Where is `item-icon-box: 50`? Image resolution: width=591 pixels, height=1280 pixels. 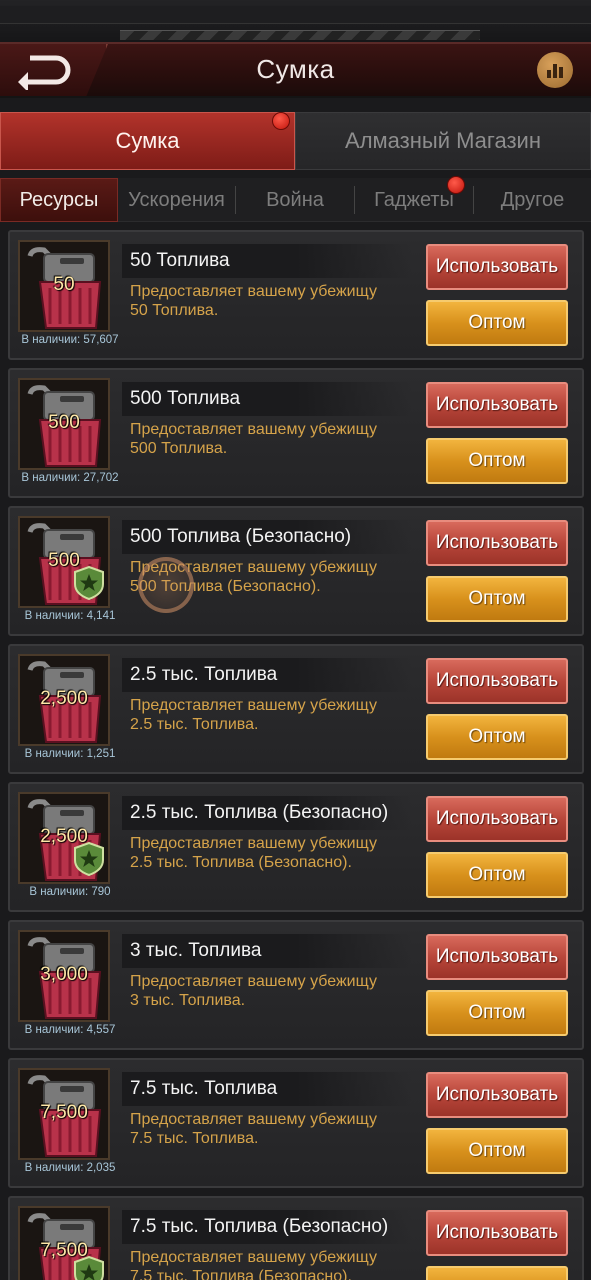 item-icon-box: 50 is located at coordinates (64, 286).